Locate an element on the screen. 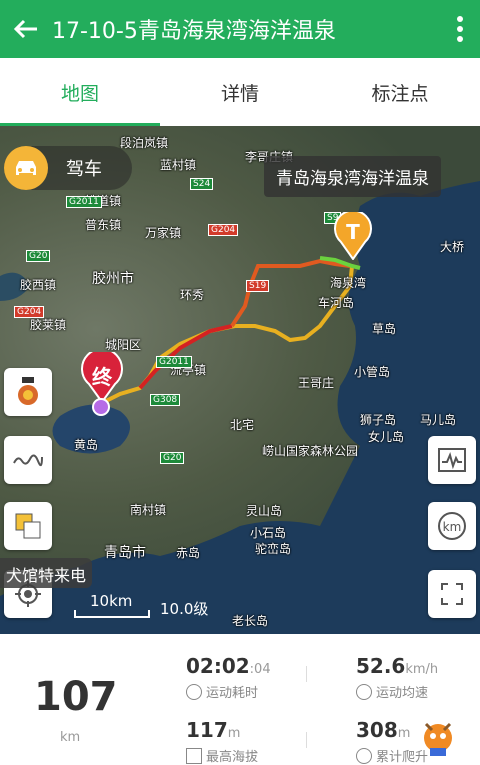 Image resolution: width=480 pixels, height=765 pixels. back-arrow-icon is located at coordinates (26, 29).